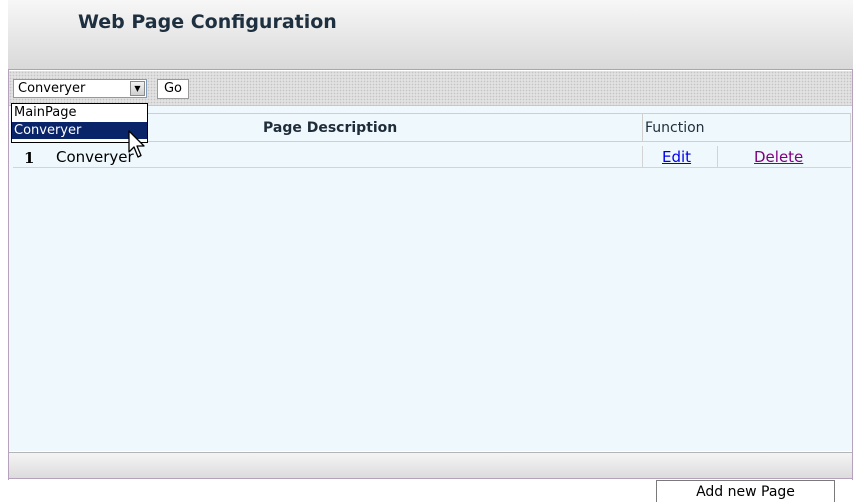 Image resolution: width=853 pixels, height=503 pixels. What do you see at coordinates (642, 127) in the screenshot?
I see `header-divider` at bounding box center [642, 127].